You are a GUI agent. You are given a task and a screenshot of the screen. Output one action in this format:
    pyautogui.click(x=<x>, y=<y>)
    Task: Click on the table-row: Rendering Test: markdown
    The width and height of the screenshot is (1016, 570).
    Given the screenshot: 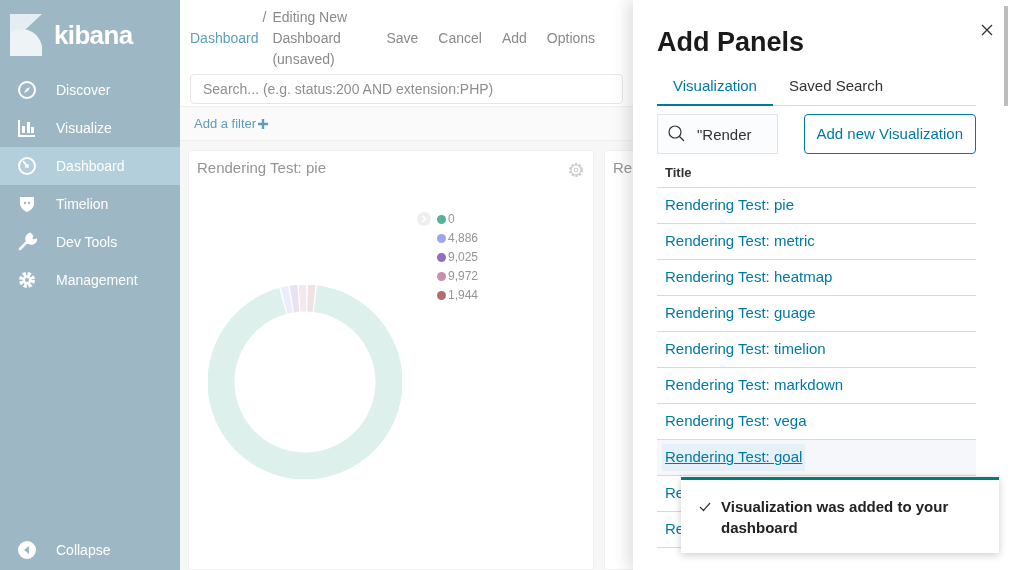 What is the action you would take?
    pyautogui.click(x=816, y=386)
    